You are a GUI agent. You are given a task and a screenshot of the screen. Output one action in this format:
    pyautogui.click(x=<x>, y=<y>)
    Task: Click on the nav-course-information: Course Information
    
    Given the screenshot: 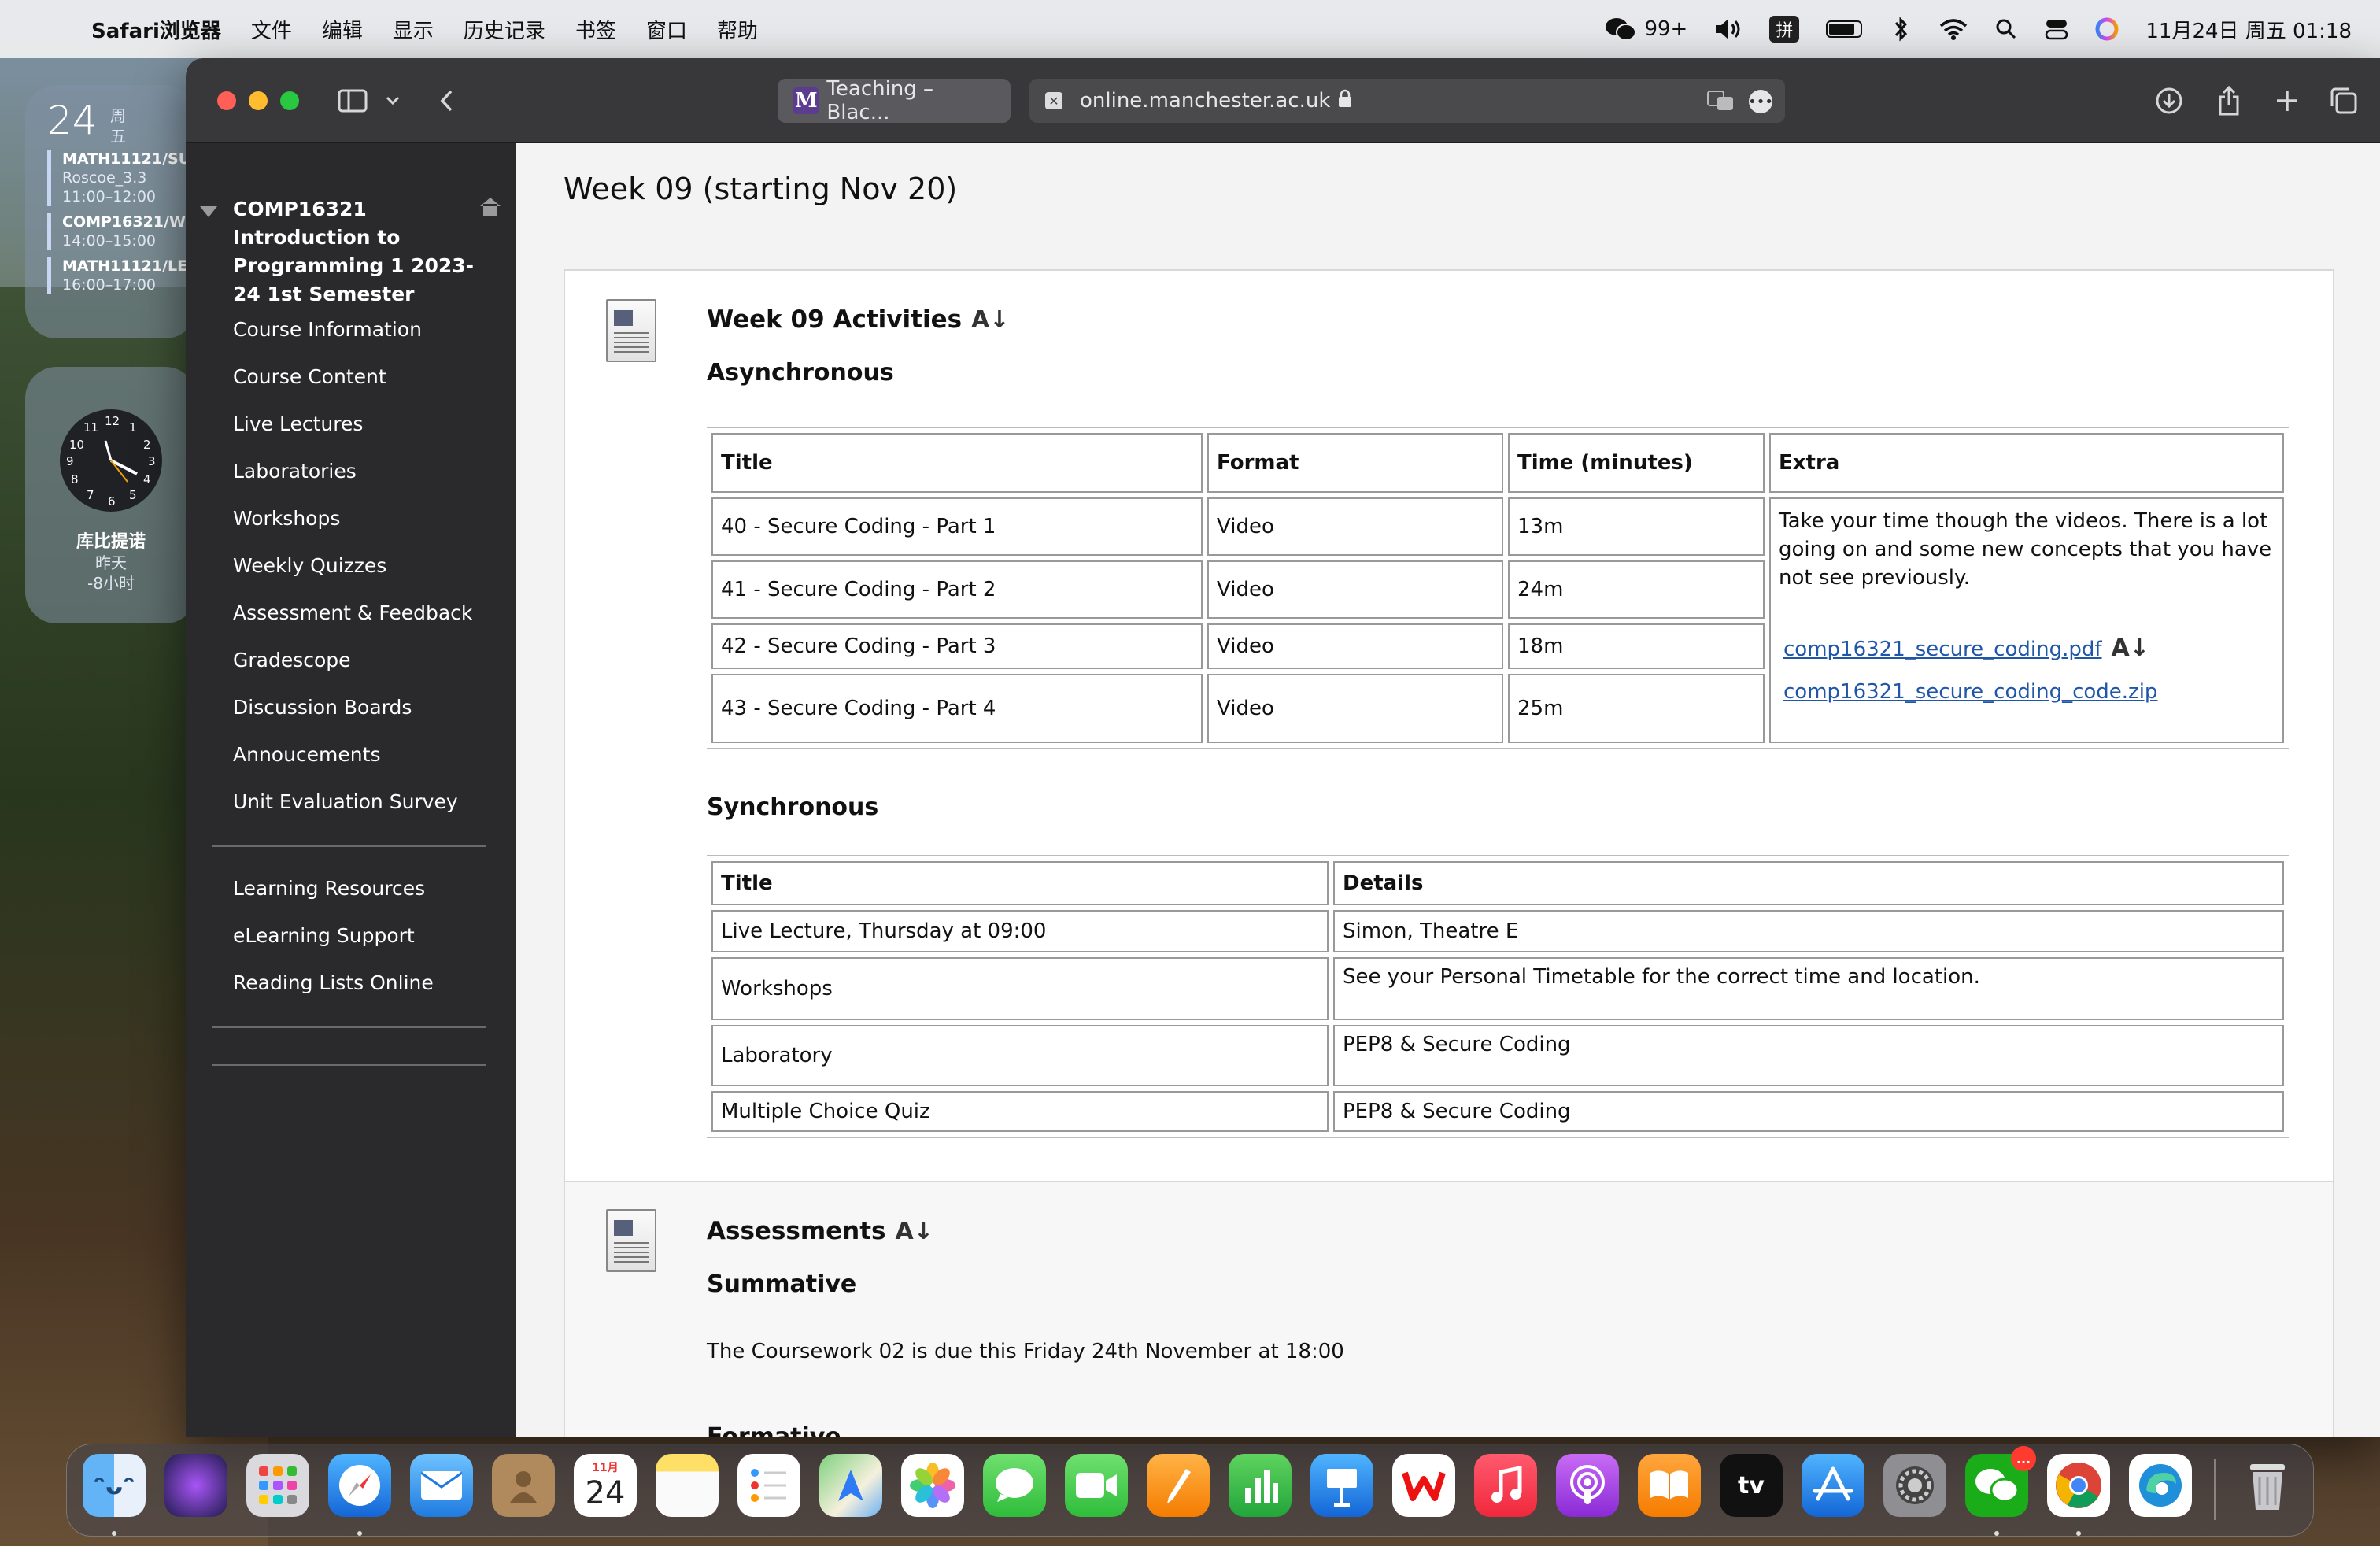 What is the action you would take?
    pyautogui.click(x=327, y=329)
    